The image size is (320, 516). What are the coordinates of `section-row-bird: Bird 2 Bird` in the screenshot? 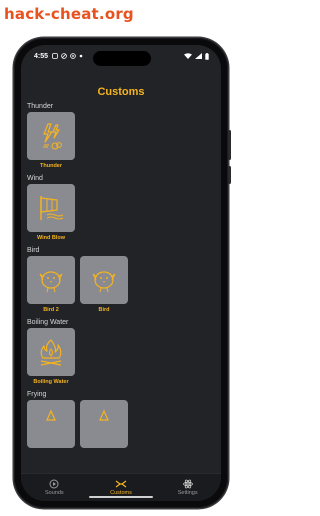 It's located at (121, 285).